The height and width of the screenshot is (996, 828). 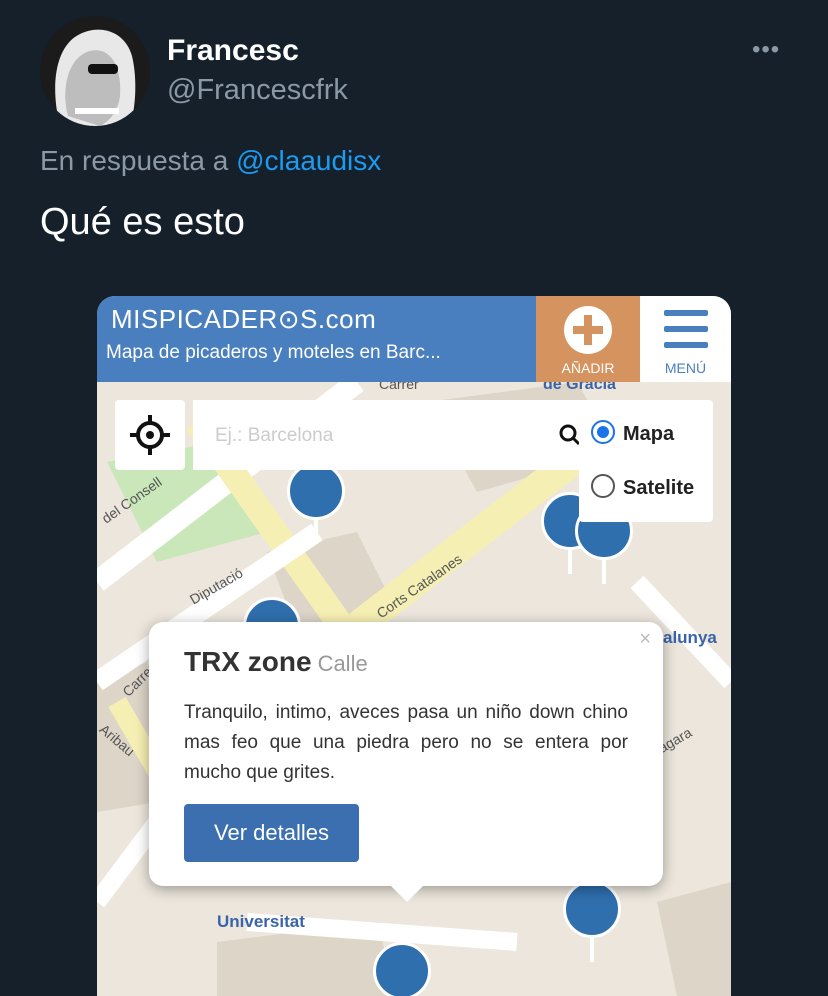 What do you see at coordinates (588, 330) in the screenshot?
I see `plus-icon` at bounding box center [588, 330].